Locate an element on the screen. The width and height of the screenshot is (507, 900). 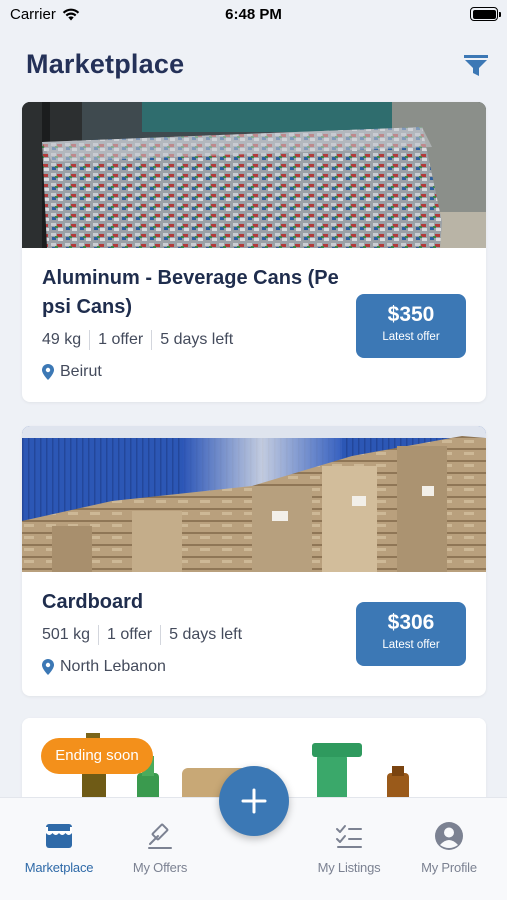
tab-marketplace: Marketplace is located at coordinates (59, 847).